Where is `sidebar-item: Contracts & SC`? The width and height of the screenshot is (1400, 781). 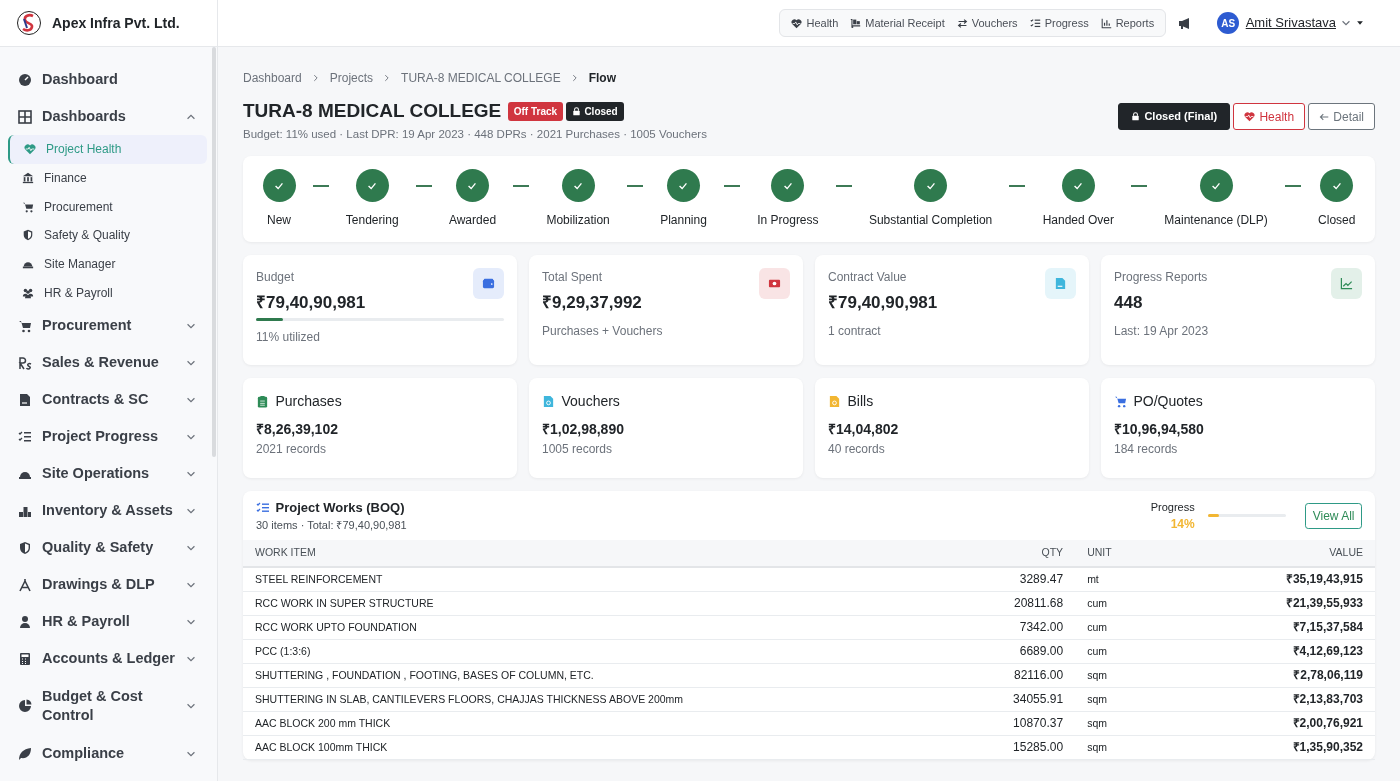 sidebar-item: Contracts & SC is located at coordinates (107, 400).